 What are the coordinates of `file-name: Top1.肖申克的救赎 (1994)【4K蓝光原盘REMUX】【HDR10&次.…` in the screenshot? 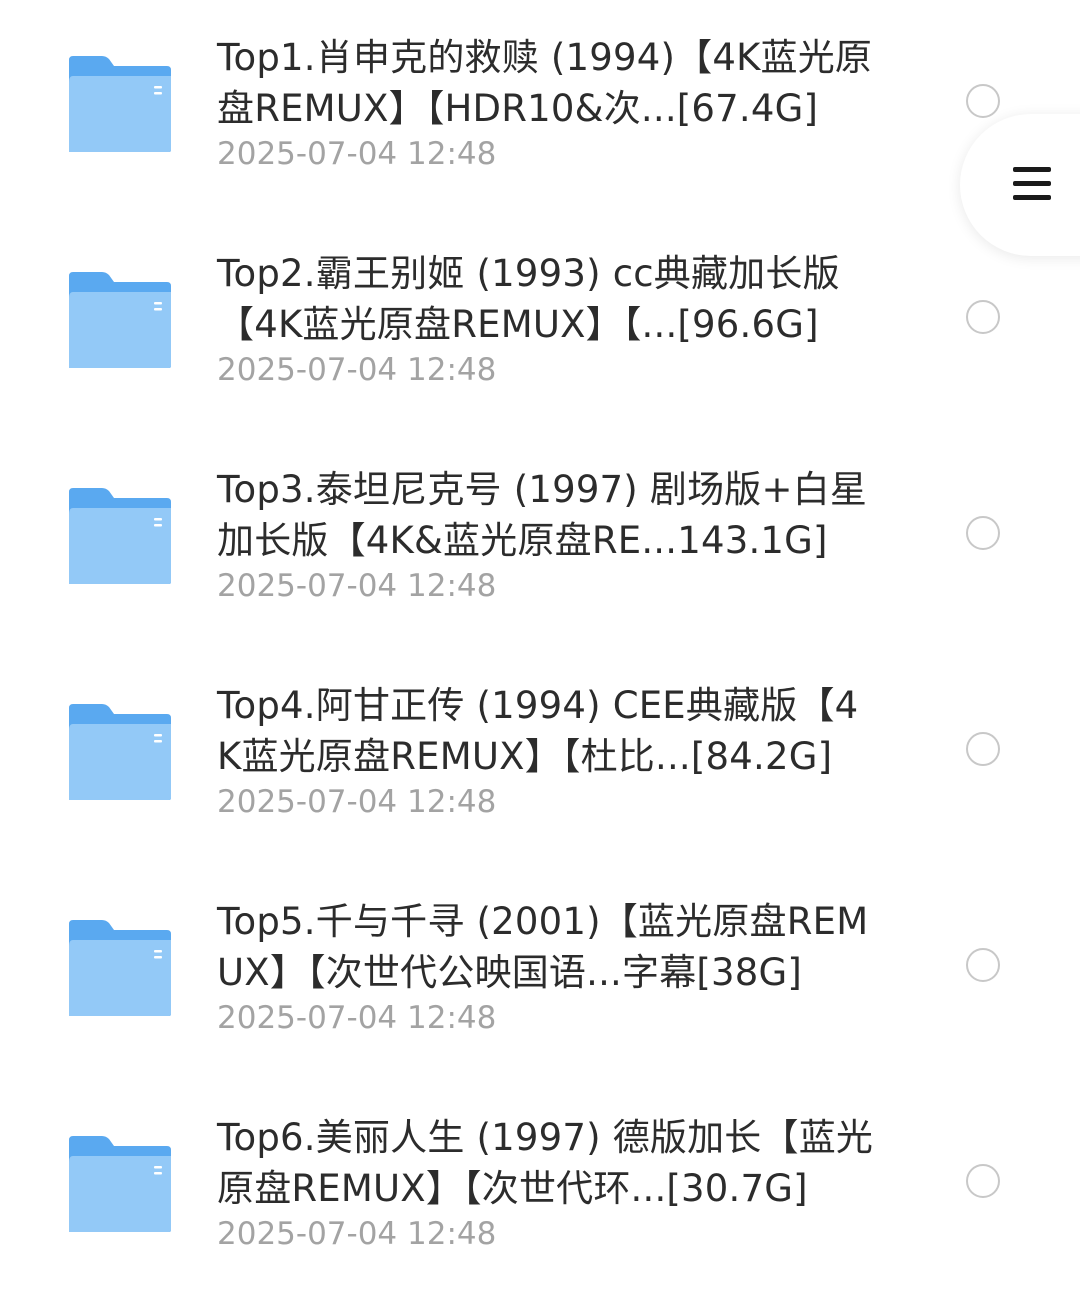 It's located at (545, 83).